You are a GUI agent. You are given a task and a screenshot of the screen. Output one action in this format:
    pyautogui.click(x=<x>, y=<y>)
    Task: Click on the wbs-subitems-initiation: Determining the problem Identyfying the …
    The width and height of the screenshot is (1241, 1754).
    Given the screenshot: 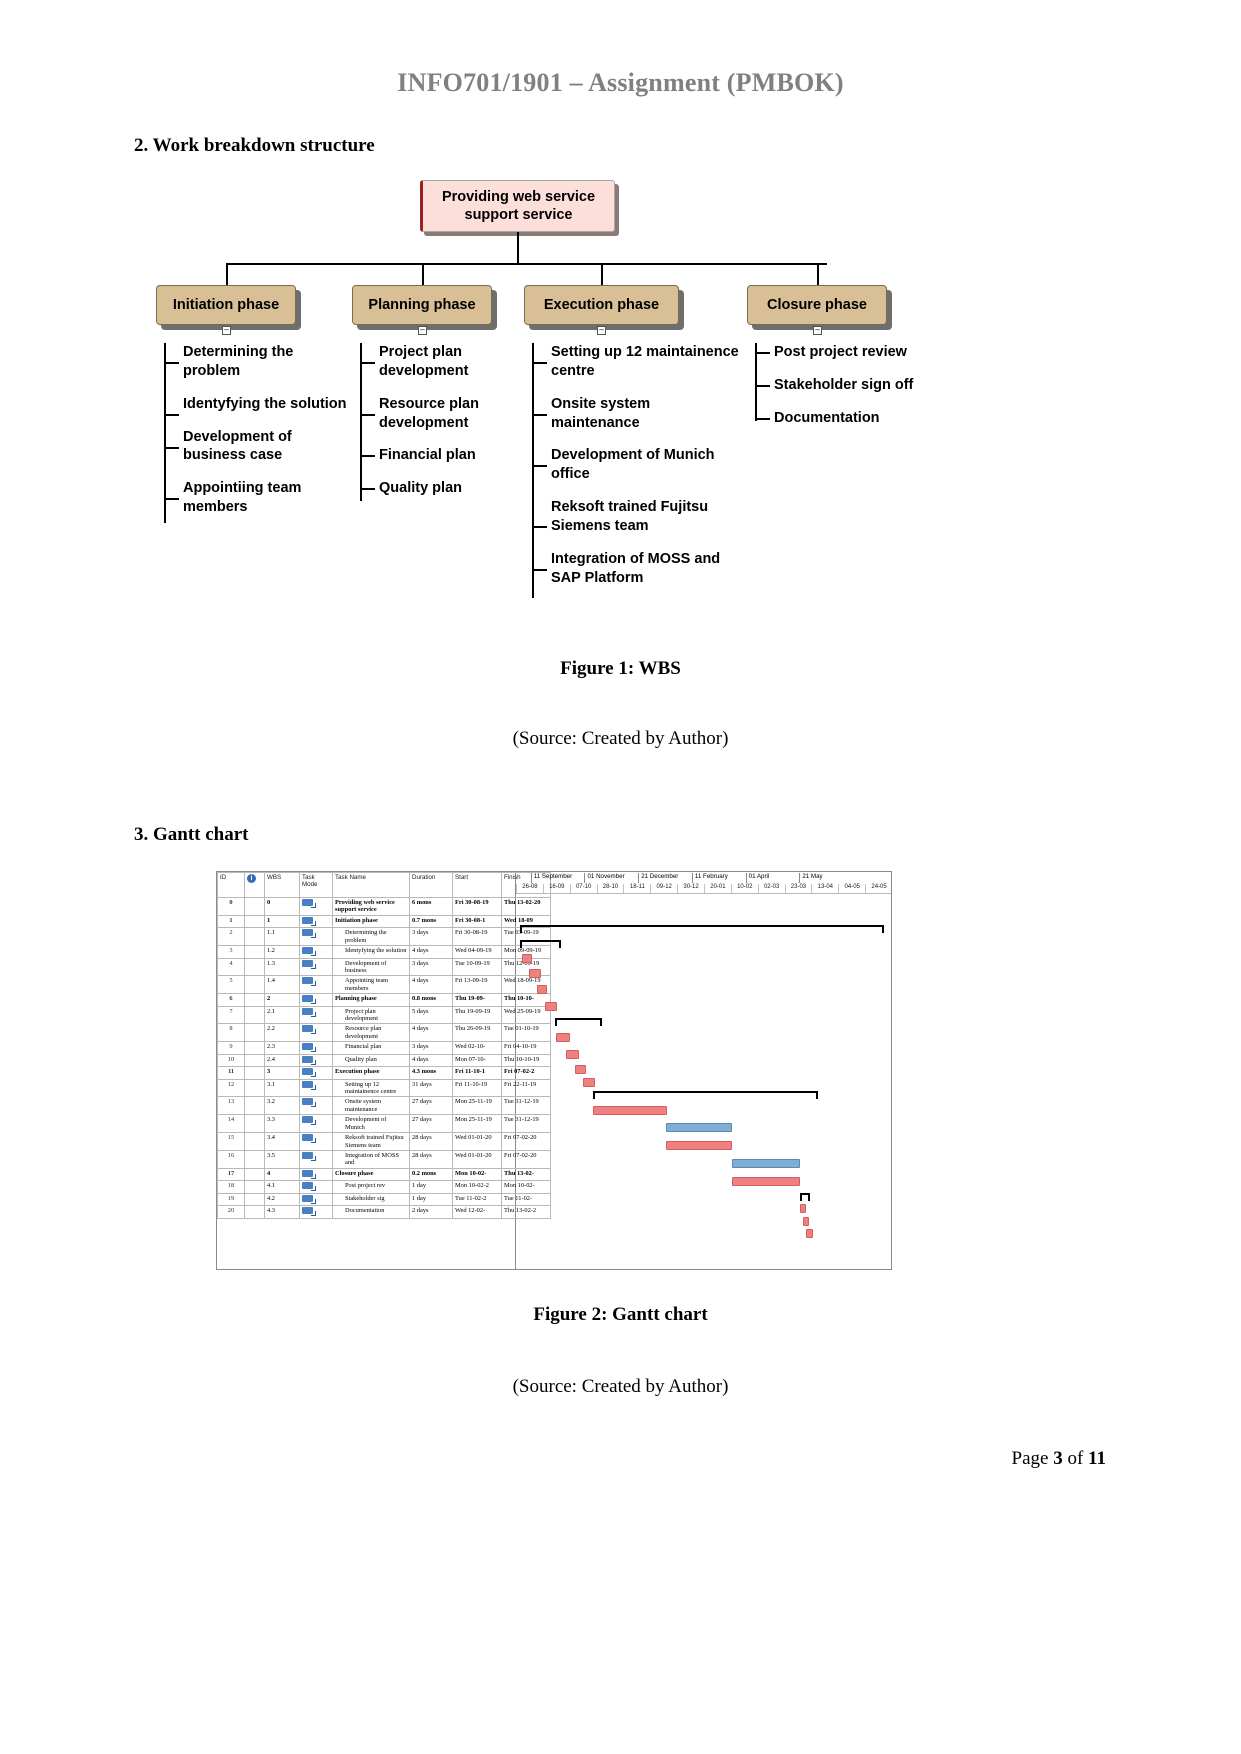 What is the action you would take?
    pyautogui.click(x=259, y=437)
    